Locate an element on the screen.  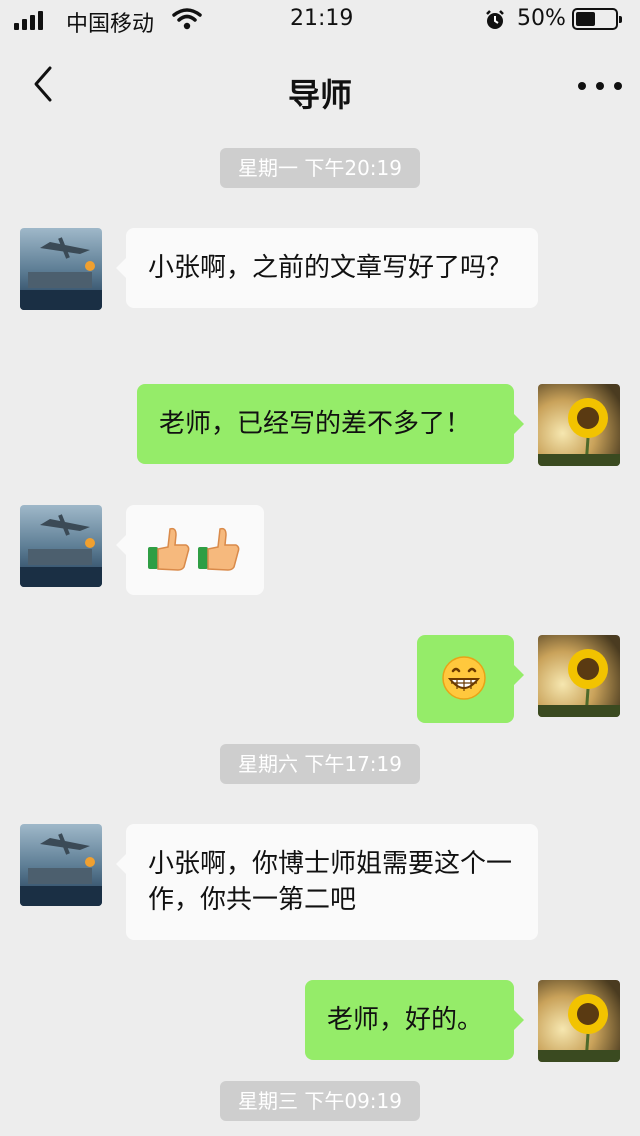
message-text: 小张啊，之前的文章写好了吗？ is located at coordinates (330, 268).